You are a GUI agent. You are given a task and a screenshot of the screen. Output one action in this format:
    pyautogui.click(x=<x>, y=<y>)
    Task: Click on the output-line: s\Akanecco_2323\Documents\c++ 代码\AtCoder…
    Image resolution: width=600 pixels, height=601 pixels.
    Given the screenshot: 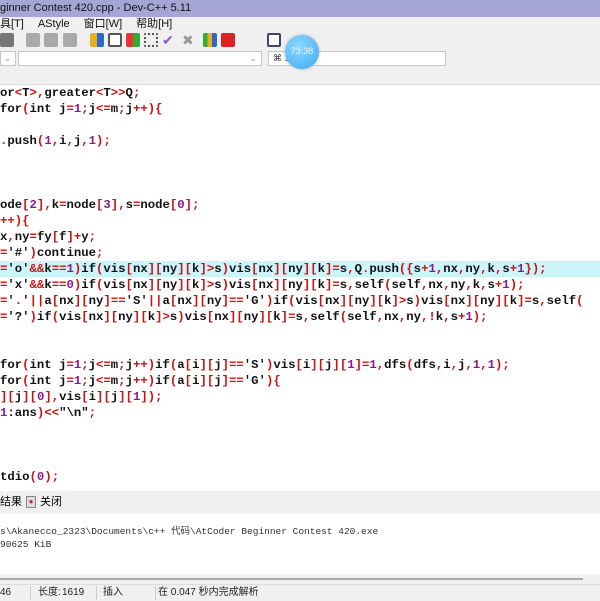 What is the action you would take?
    pyautogui.click(x=189, y=531)
    